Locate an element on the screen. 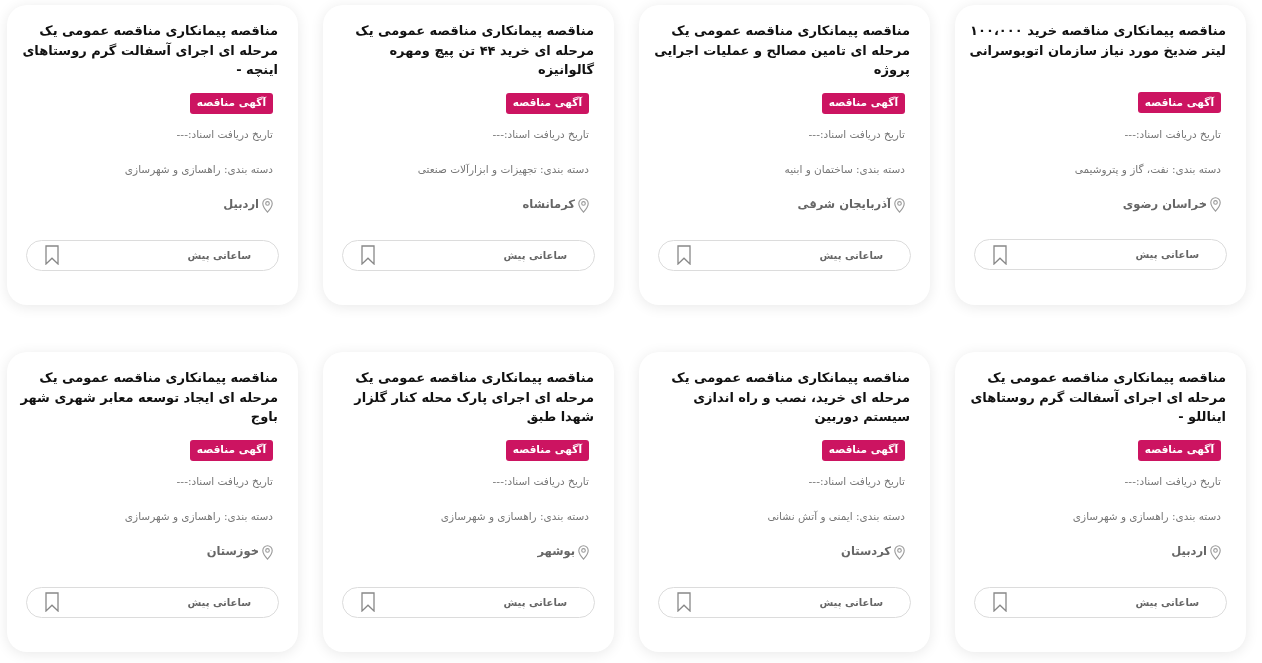 The image size is (1262, 663). tender-title-link: مناقصه پیمانکاری مناقصه عمومی یک مرحله ای خرید ۴۴ تن پیچ ومهره گالوانیزه is located at coordinates (464, 50).